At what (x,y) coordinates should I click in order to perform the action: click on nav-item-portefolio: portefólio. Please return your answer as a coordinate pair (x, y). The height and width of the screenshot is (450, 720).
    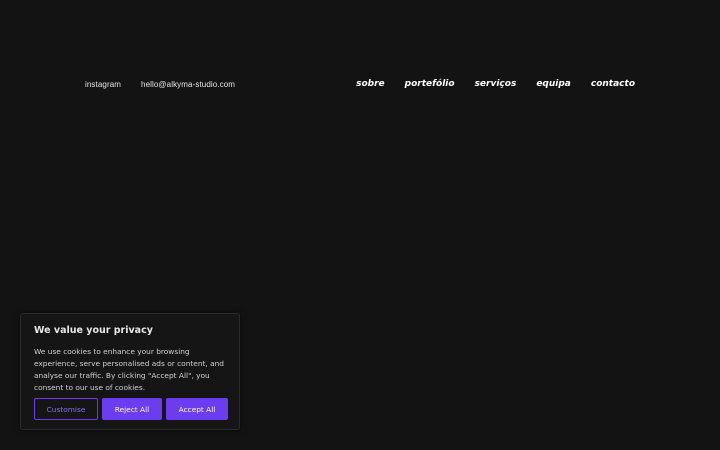
    Looking at the image, I should click on (430, 84).